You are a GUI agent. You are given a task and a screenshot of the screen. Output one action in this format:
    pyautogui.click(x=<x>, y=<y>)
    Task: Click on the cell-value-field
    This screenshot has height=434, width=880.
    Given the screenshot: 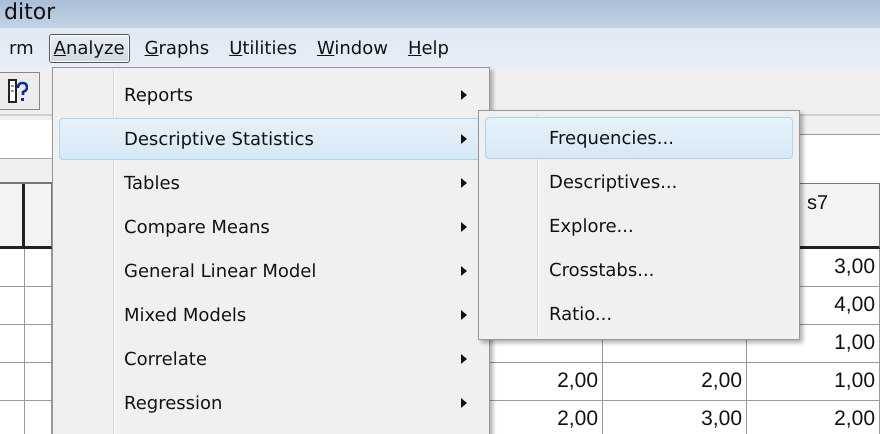 What is the action you would take?
    pyautogui.click(x=26, y=139)
    